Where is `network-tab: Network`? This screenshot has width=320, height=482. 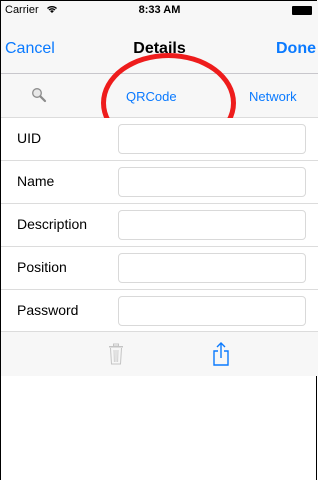 network-tab: Network is located at coordinates (273, 96).